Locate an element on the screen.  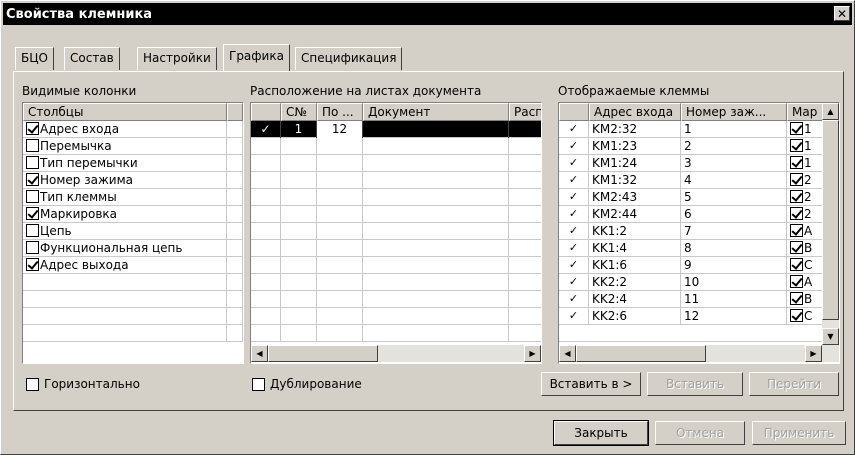
list-item: Функциональная цепь is located at coordinates (133, 248).